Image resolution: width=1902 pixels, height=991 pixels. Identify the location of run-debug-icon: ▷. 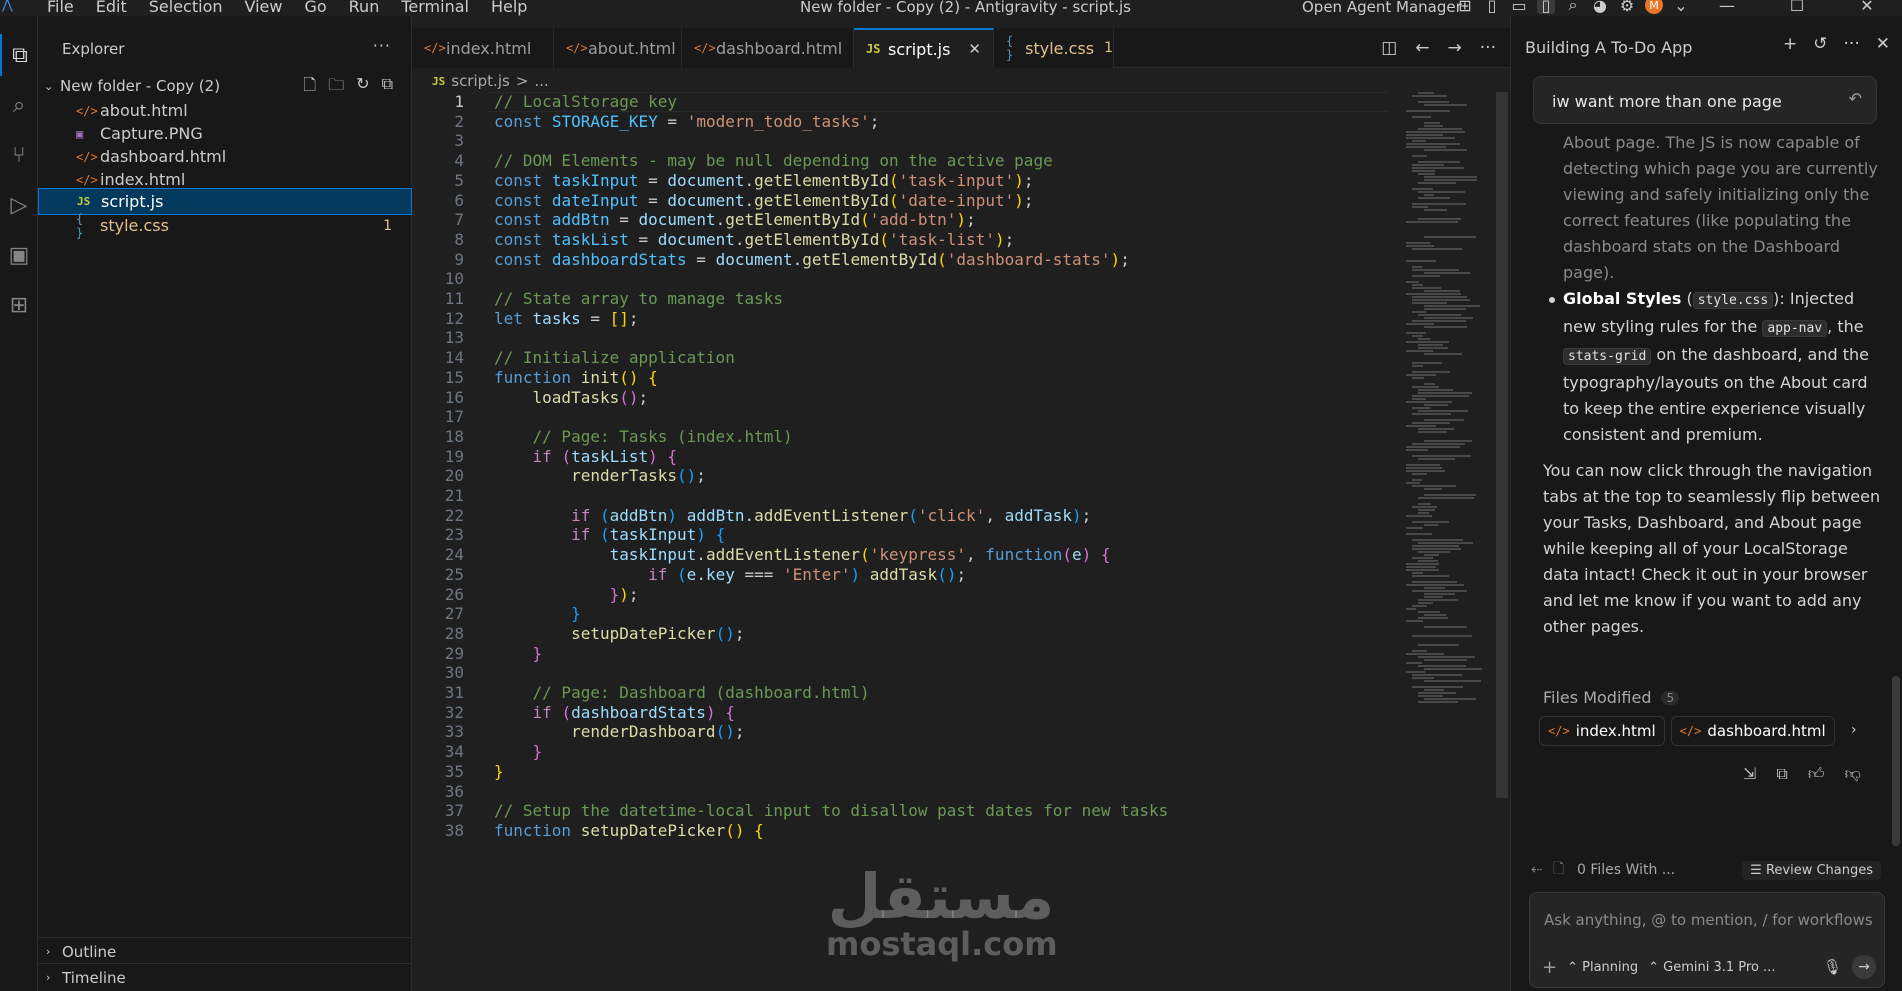
(19, 205).